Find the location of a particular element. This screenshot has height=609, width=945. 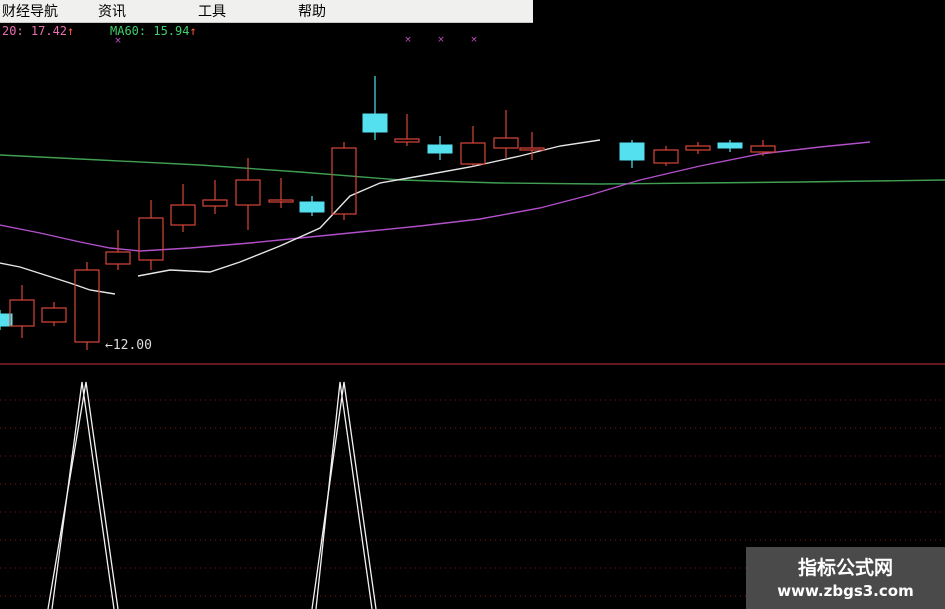

menu-item-help: 帮助 is located at coordinates (312, 11).